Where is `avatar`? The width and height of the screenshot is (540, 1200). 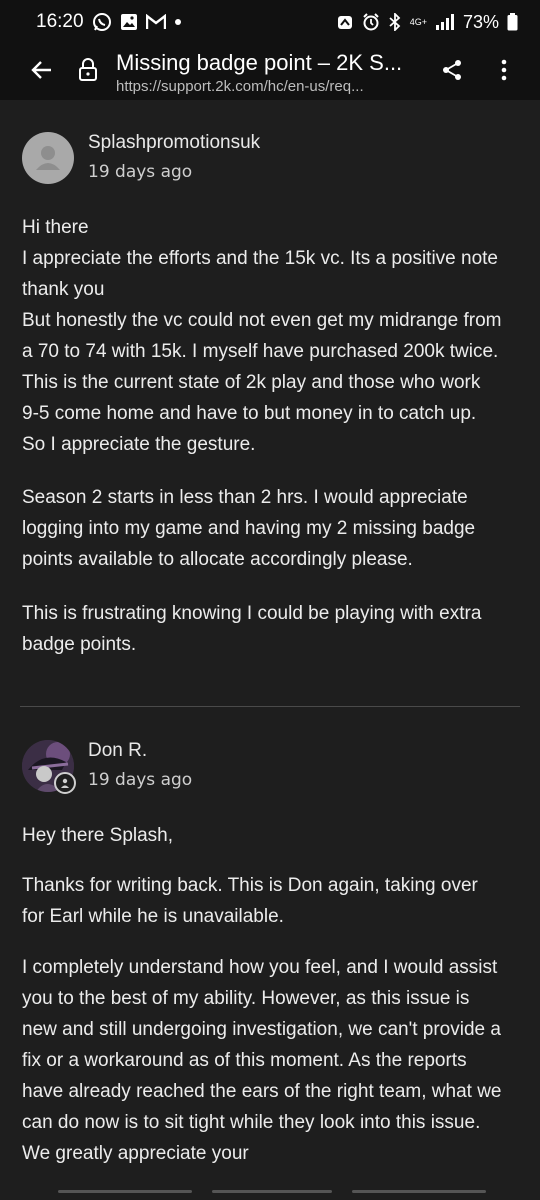 avatar is located at coordinates (48, 158).